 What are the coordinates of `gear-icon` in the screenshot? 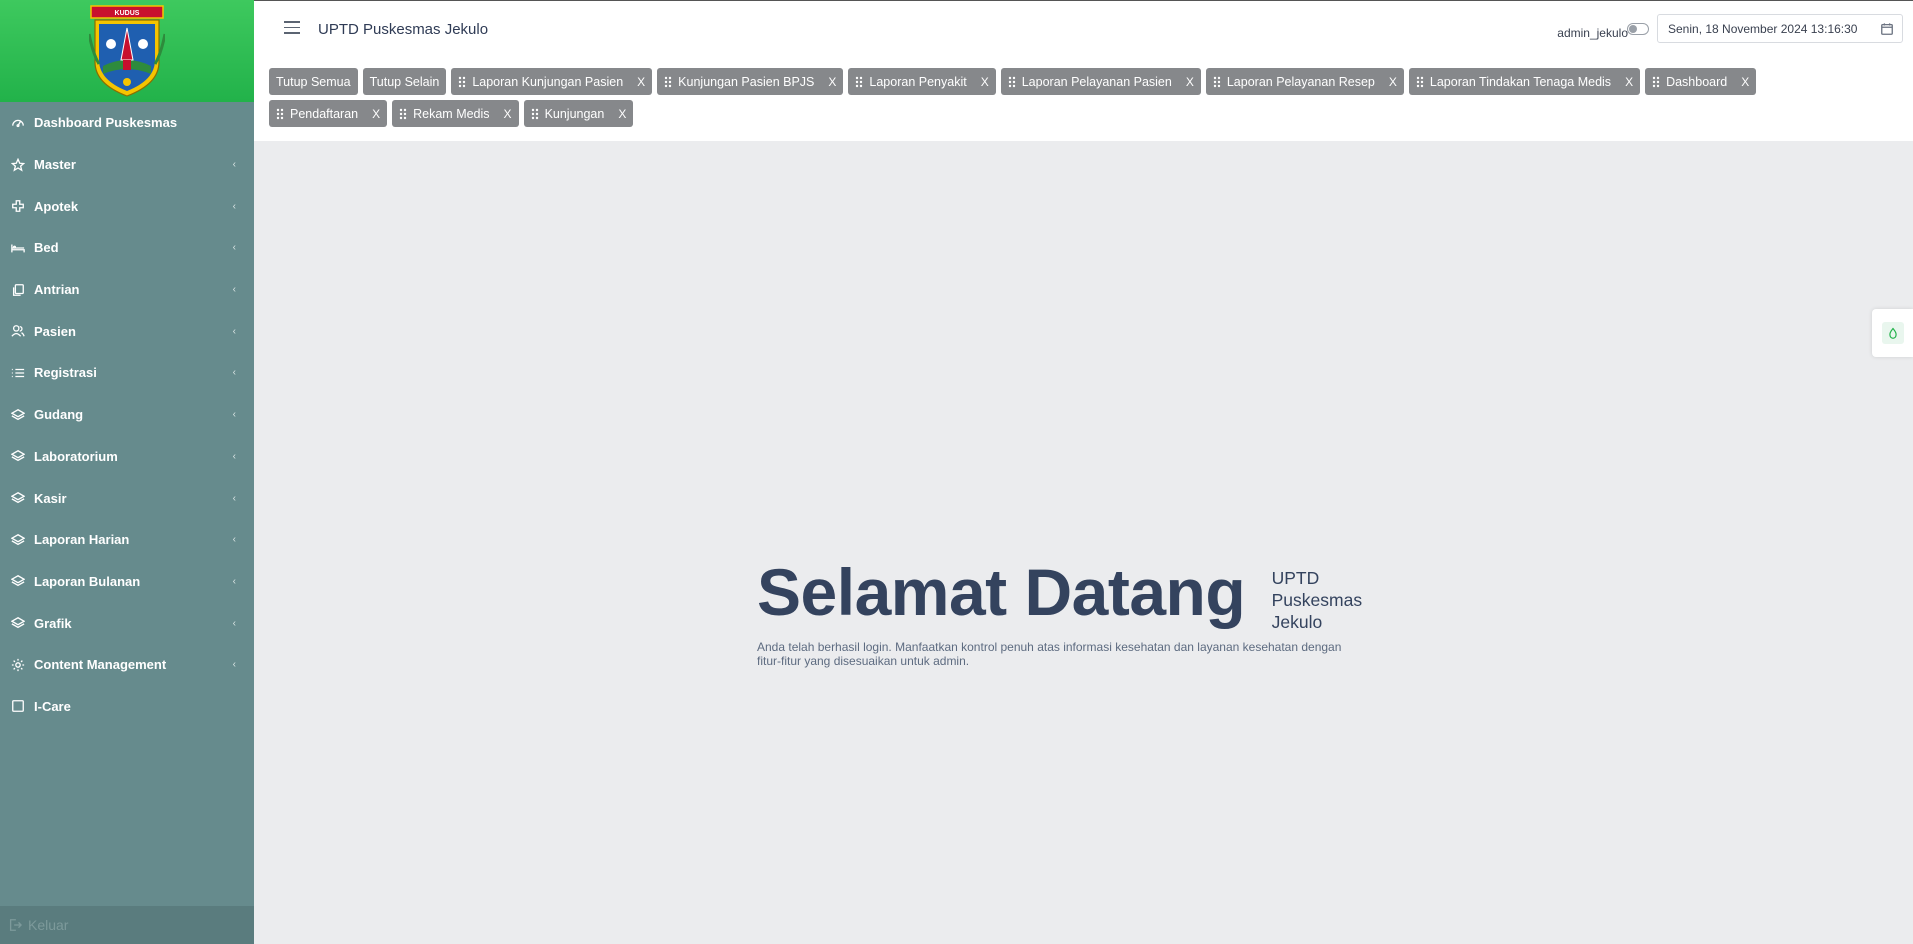 It's located at (18, 665).